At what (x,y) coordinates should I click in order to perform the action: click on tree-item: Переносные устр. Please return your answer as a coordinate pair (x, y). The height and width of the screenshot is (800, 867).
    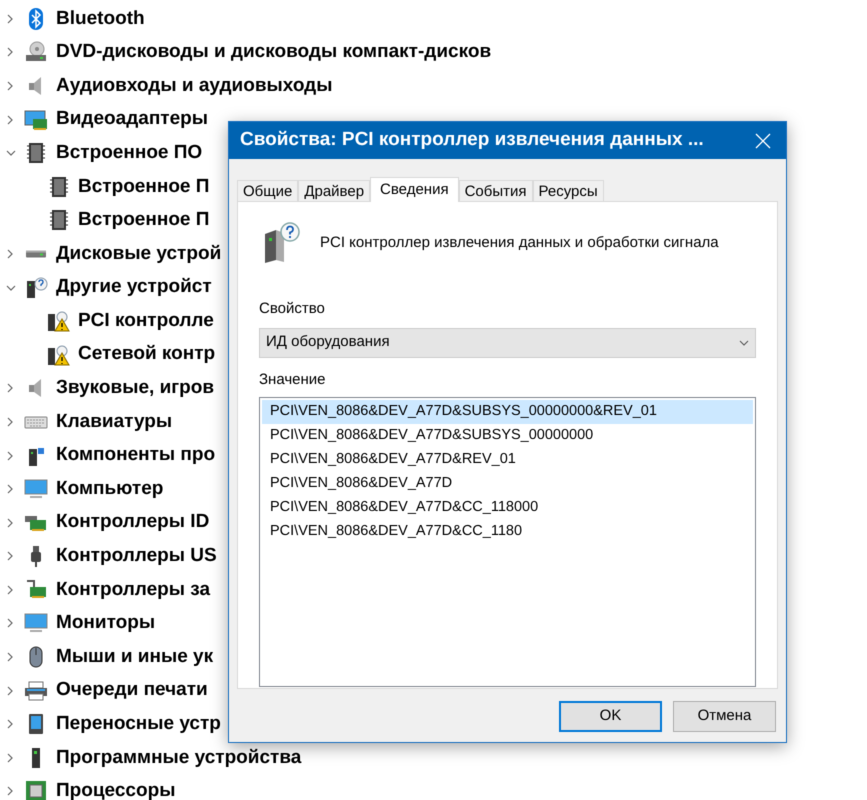
    Looking at the image, I should click on (138, 724).